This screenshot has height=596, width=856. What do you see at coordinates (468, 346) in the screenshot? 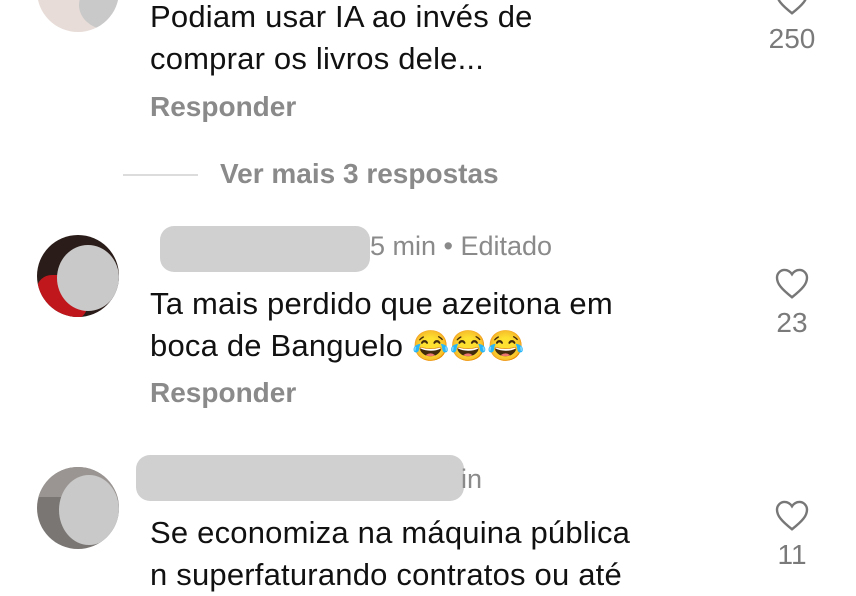
I see `laughing-emoji: 😂😂😂` at bounding box center [468, 346].